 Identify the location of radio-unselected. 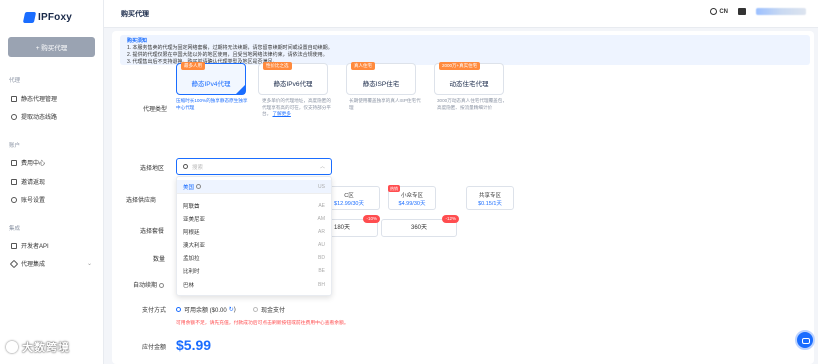
(255, 309).